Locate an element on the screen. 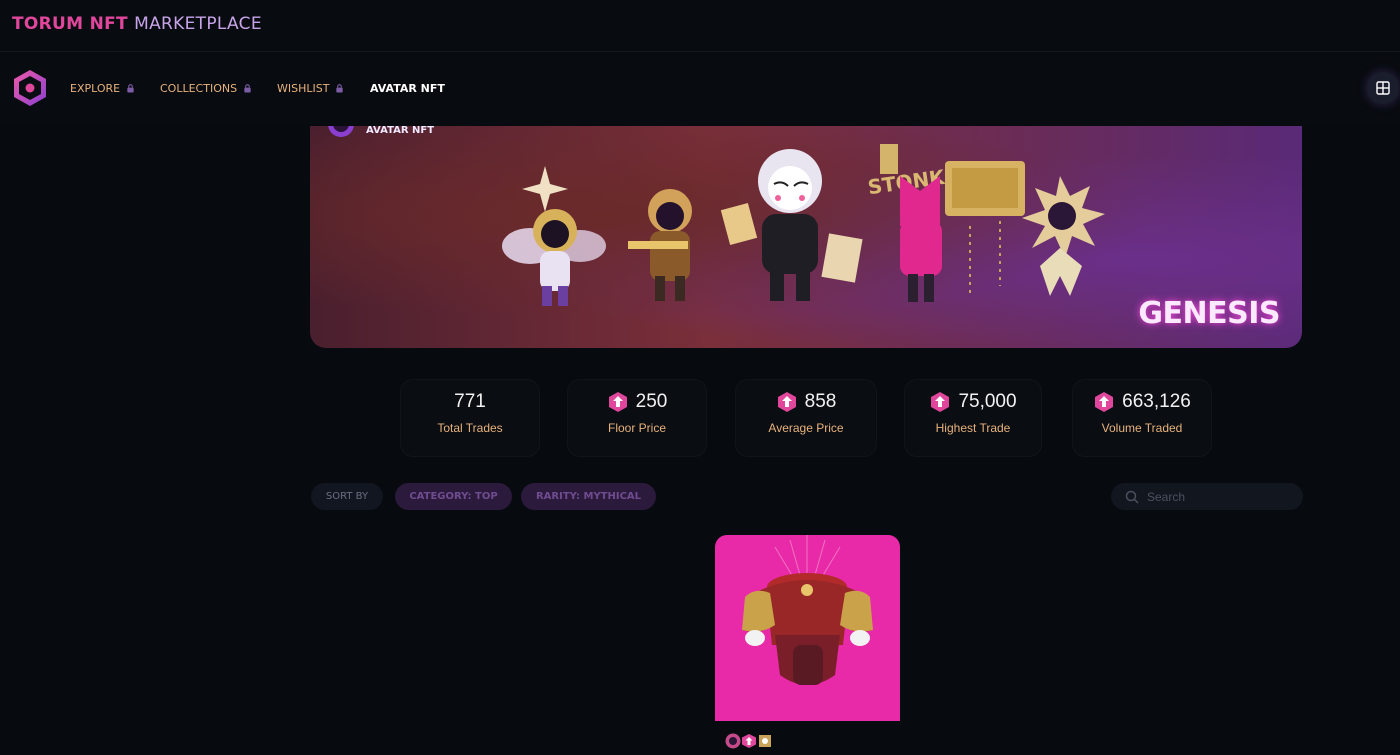 Image resolution: width=1400 pixels, height=755 pixels. stat-volume-traded-value: 663,126 is located at coordinates (1156, 401).